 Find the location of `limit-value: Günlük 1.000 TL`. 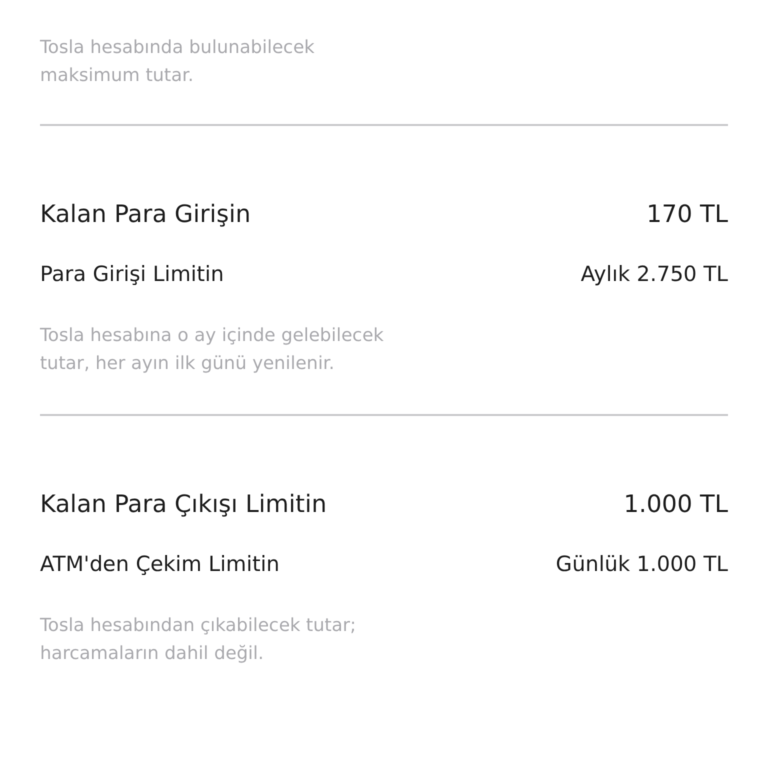

limit-value: Günlük 1.000 TL is located at coordinates (642, 564).